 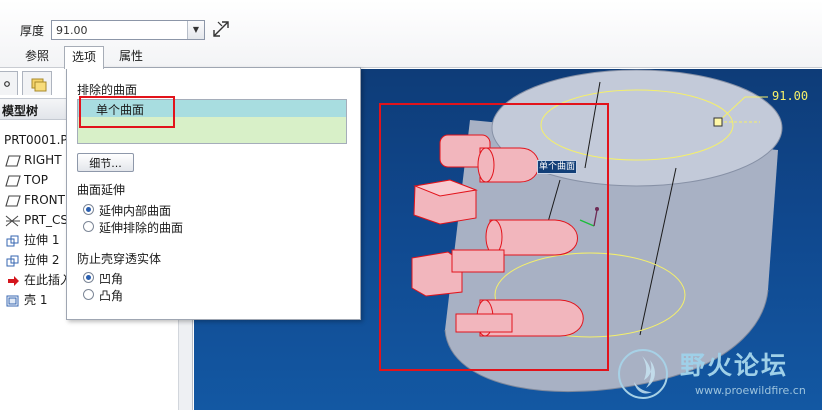 I want to click on thickness-input, so click(x=120, y=30).